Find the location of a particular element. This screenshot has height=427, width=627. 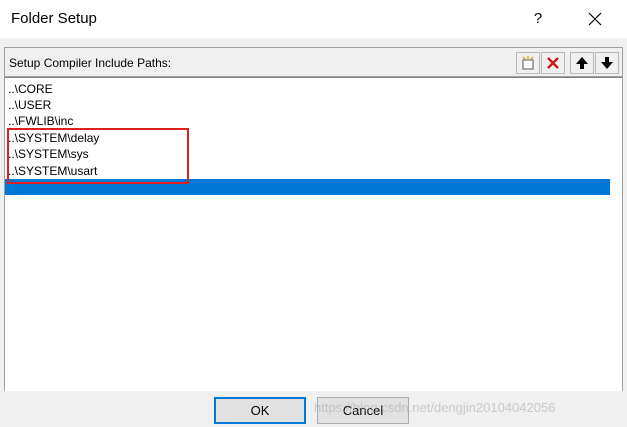

window-title: Folder Setup is located at coordinates (54, 18).